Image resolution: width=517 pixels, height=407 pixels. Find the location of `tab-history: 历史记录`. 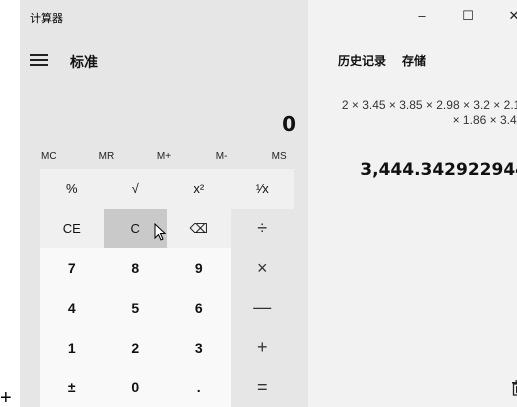

tab-history: 历史记录 is located at coordinates (362, 60).